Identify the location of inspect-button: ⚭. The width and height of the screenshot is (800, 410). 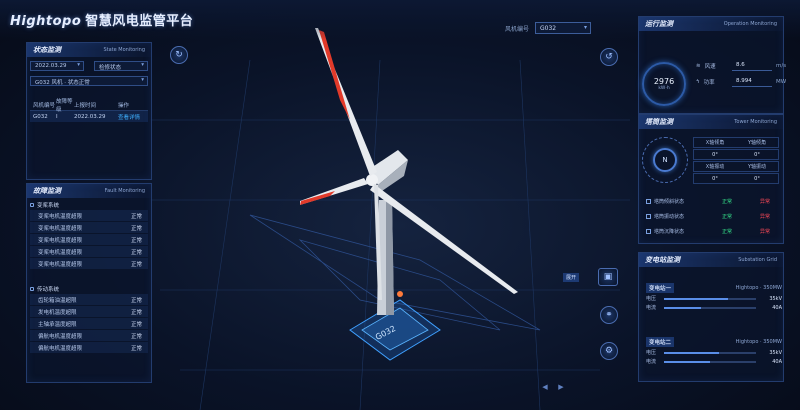
(609, 315).